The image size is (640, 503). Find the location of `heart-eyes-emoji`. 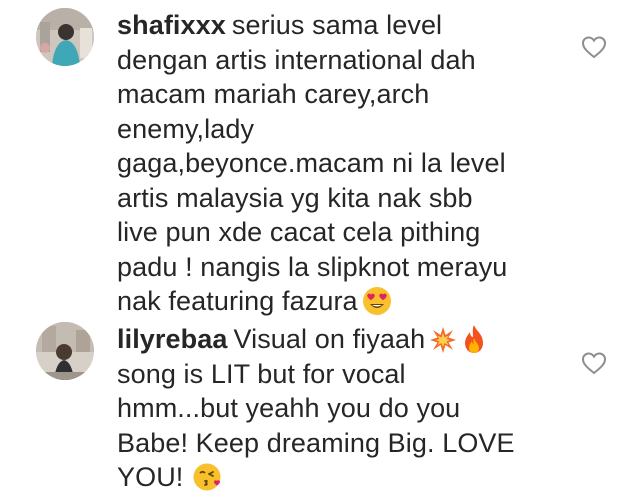

heart-eyes-emoji is located at coordinates (377, 301).